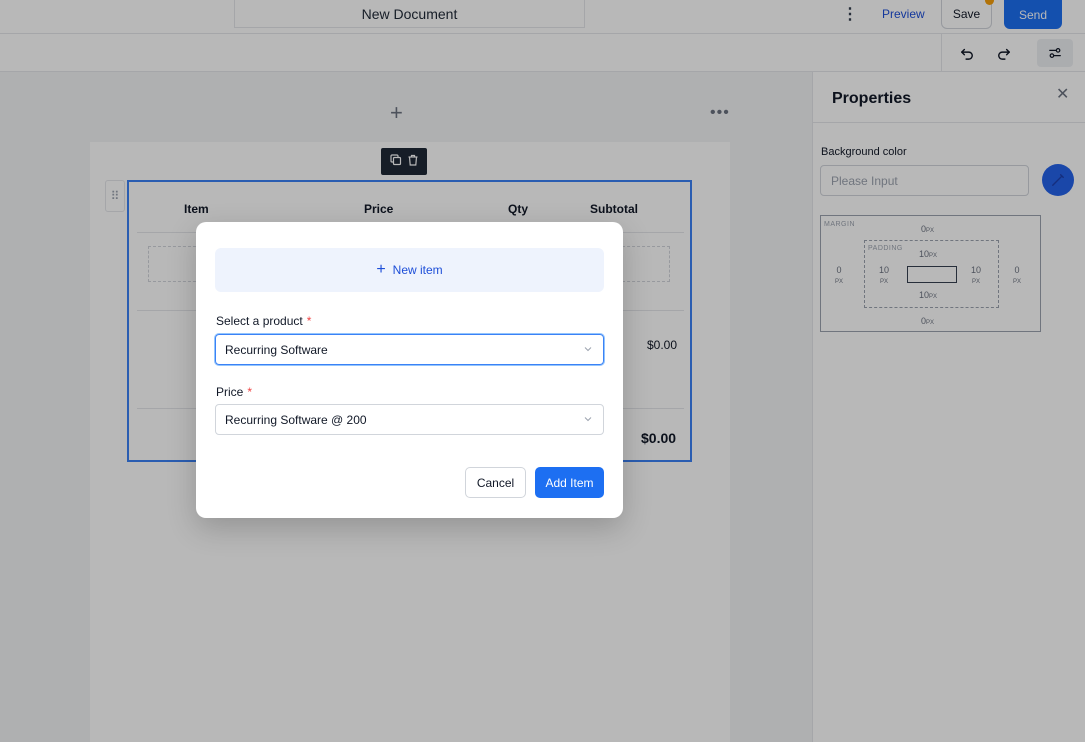  What do you see at coordinates (276, 349) in the screenshot?
I see `product-select-value: Recurring Software` at bounding box center [276, 349].